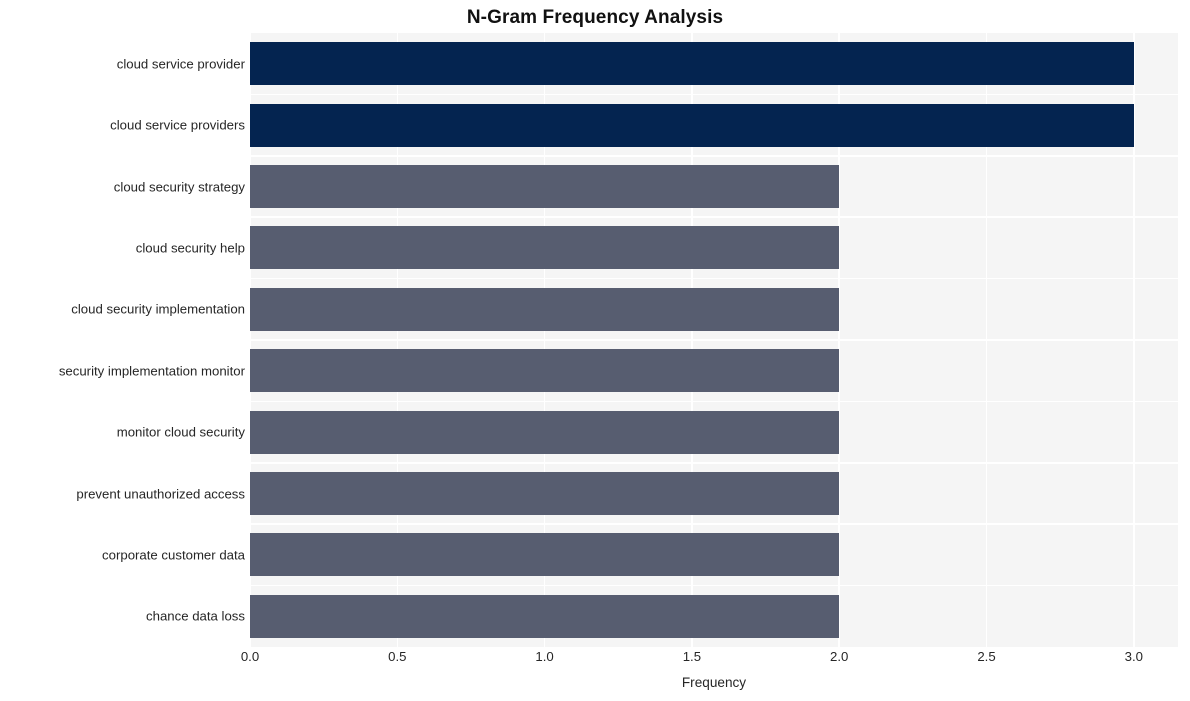 Image resolution: width=1190 pixels, height=701 pixels. What do you see at coordinates (195, 616) in the screenshot?
I see `y-tick-label: chance data loss` at bounding box center [195, 616].